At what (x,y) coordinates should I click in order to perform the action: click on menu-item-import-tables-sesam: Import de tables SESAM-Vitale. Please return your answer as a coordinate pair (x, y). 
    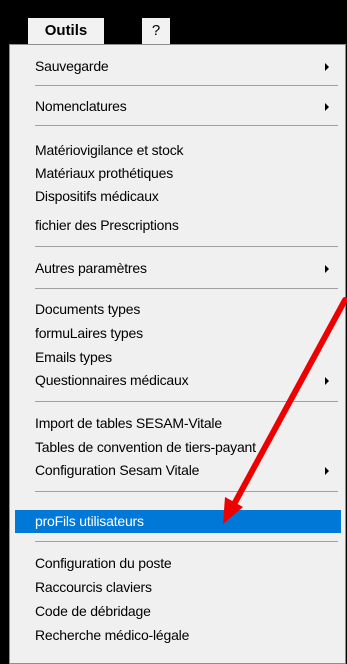
    Looking at the image, I should click on (178, 423).